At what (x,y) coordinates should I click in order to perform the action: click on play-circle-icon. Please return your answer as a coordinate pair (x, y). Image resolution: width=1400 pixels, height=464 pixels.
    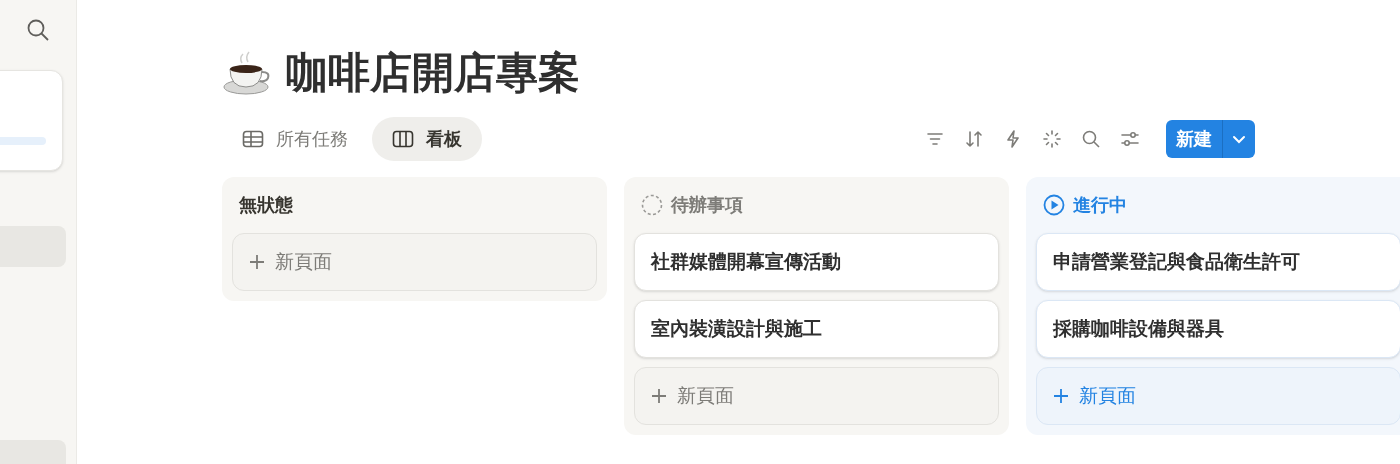
    Looking at the image, I should click on (1054, 205).